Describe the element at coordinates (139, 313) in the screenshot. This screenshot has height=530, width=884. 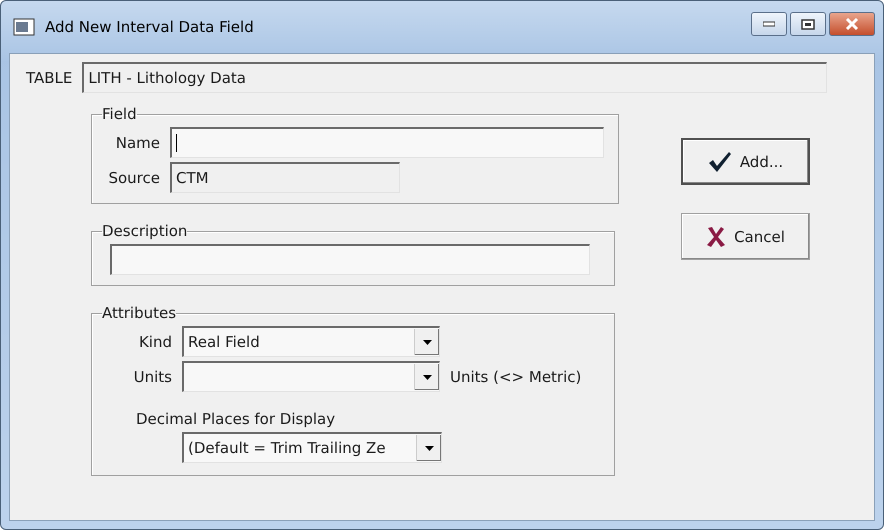
I see `group-title: Attributes` at that location.